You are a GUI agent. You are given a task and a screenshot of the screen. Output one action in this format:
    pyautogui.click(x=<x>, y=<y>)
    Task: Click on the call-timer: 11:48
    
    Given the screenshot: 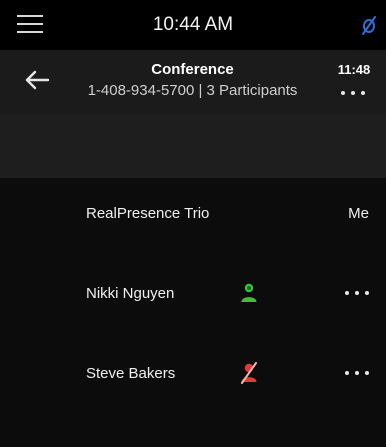 What is the action you would take?
    pyautogui.click(x=354, y=69)
    